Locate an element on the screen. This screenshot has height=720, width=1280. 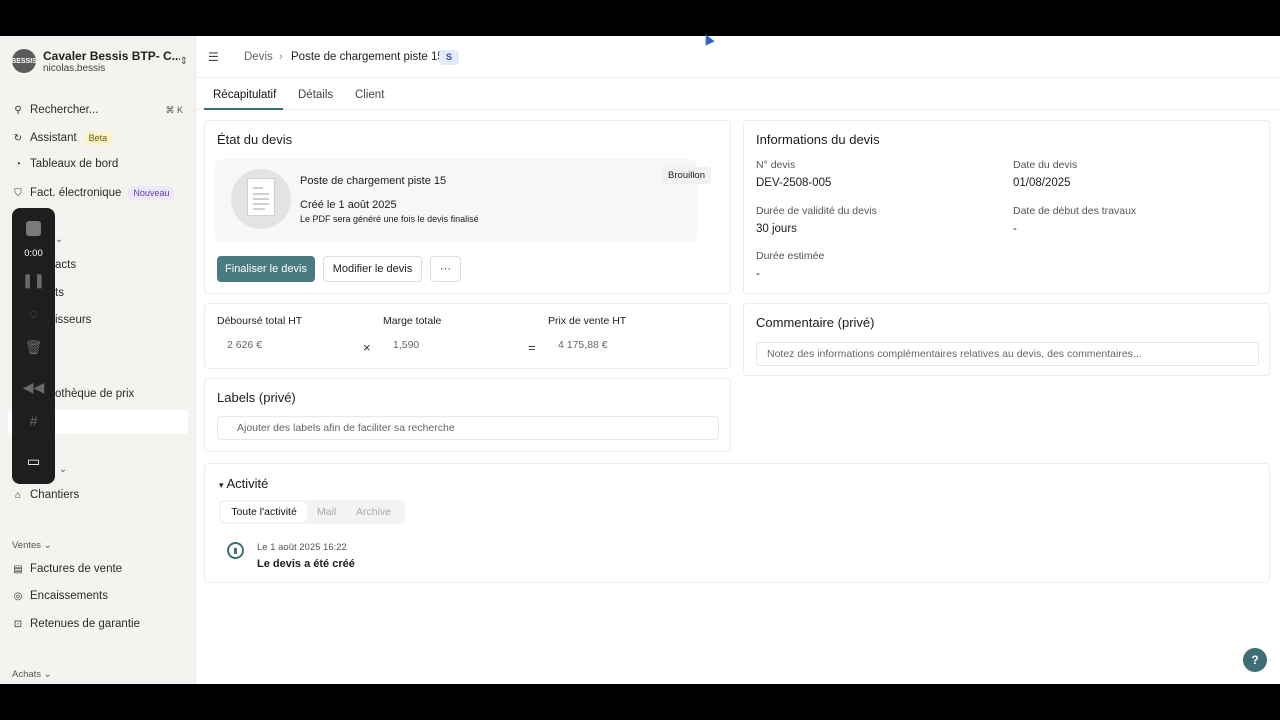
sidebar-item-products: ts is located at coordinates (59, 293).